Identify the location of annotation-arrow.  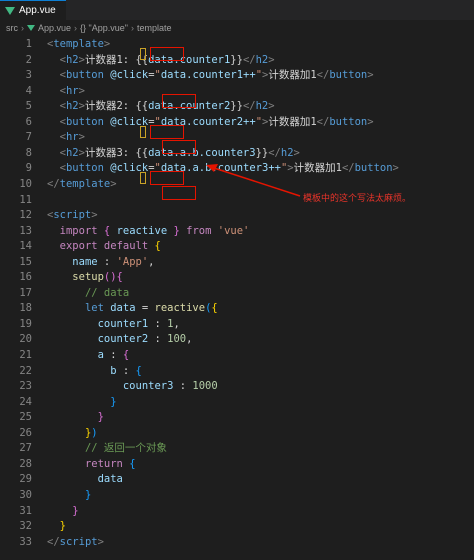
(253, 180).